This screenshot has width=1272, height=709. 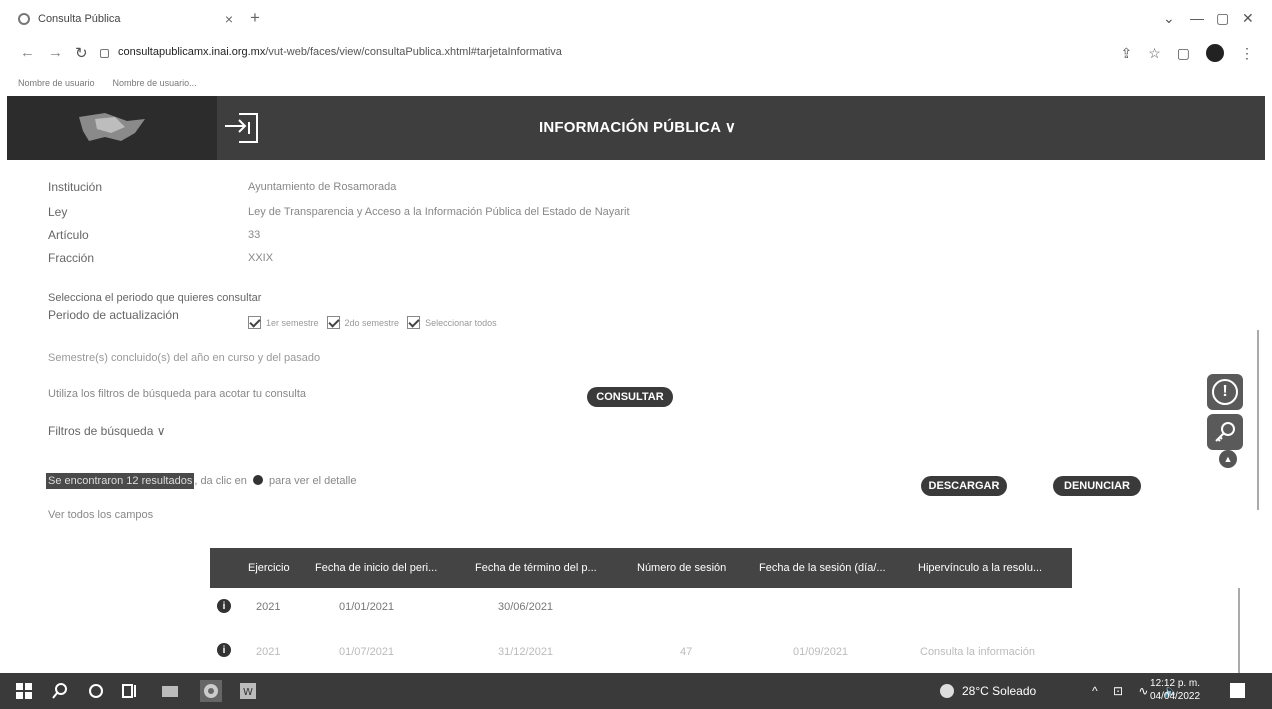 What do you see at coordinates (27, 52) in the screenshot?
I see `back-arrow-icon: ←` at bounding box center [27, 52].